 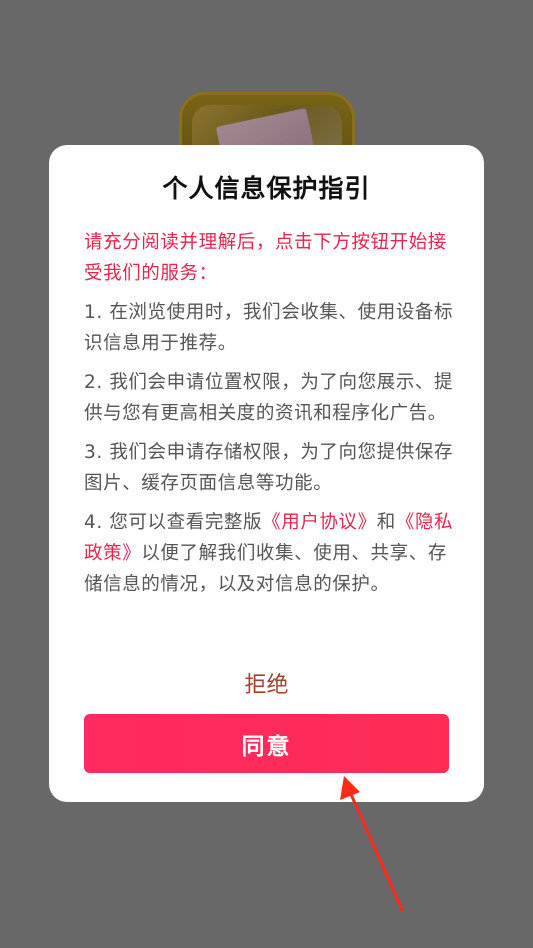 I want to click on policy-item-1: 1. 在浏览使用时，我们会收集、使用设备标识信息用于推荐。, so click(x=269, y=328).